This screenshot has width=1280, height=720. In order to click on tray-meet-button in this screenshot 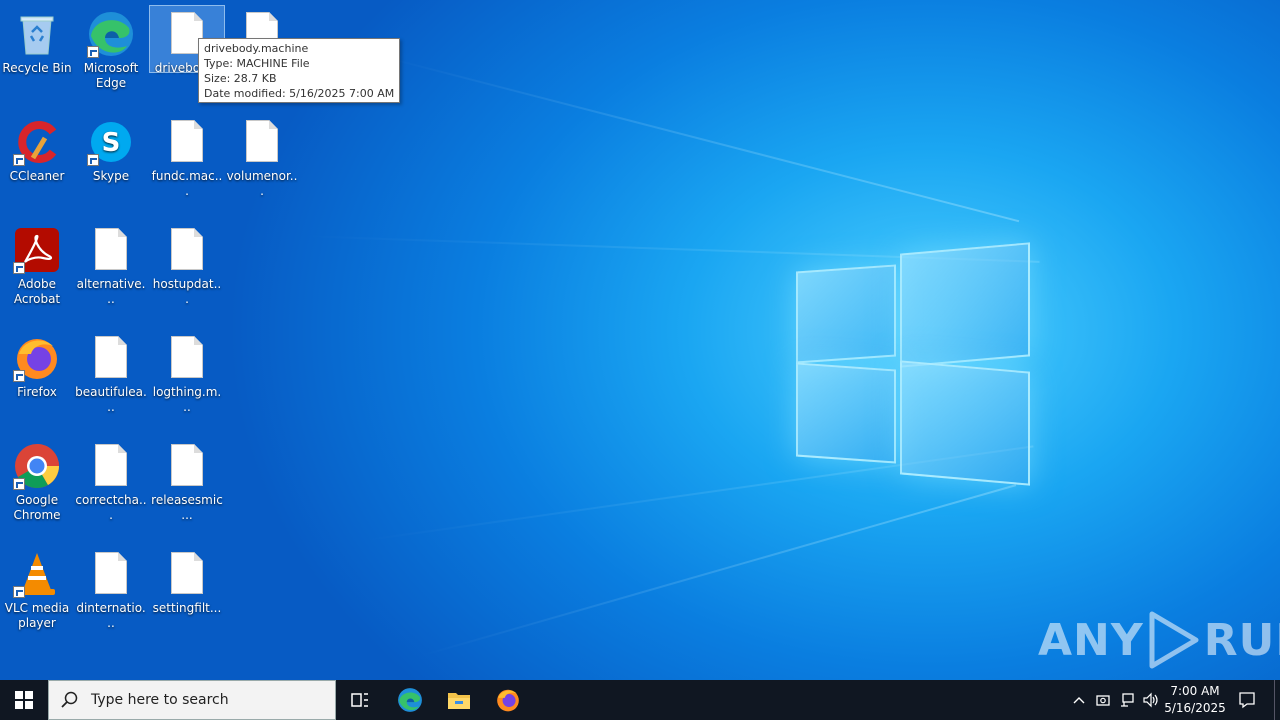, I will do `click(1103, 700)`.